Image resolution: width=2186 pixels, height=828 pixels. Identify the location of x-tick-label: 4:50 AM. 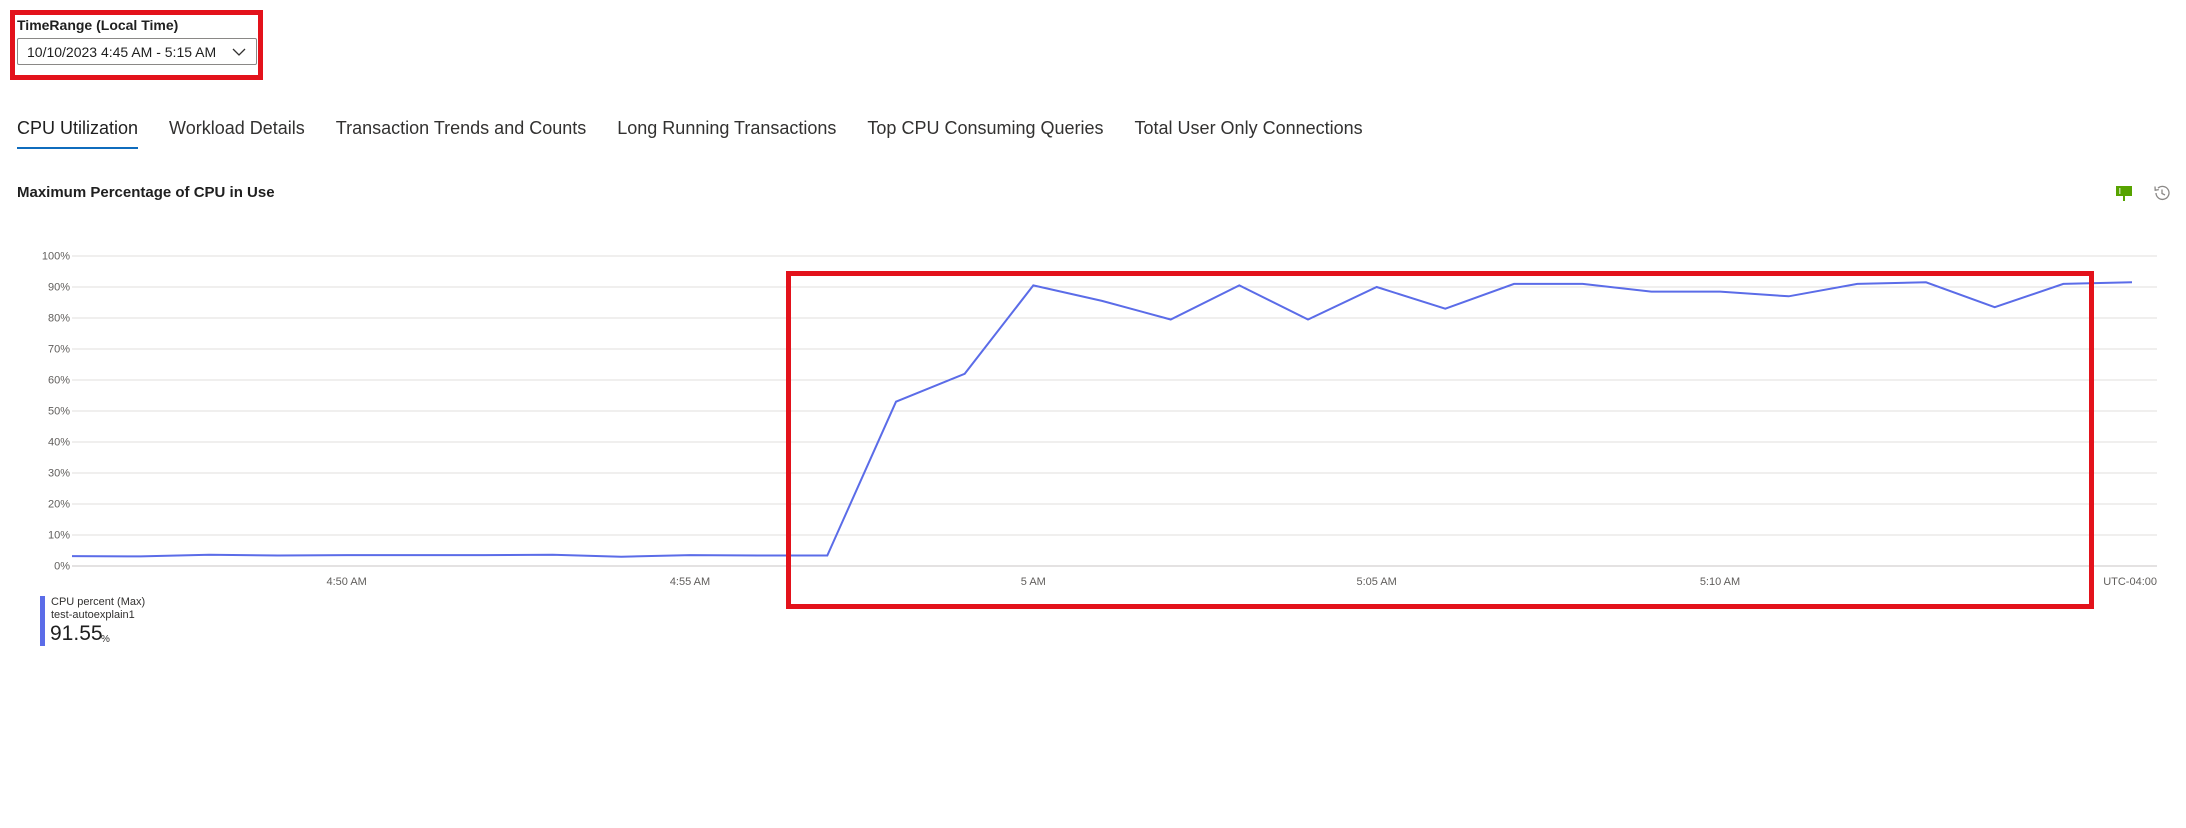
(346, 582).